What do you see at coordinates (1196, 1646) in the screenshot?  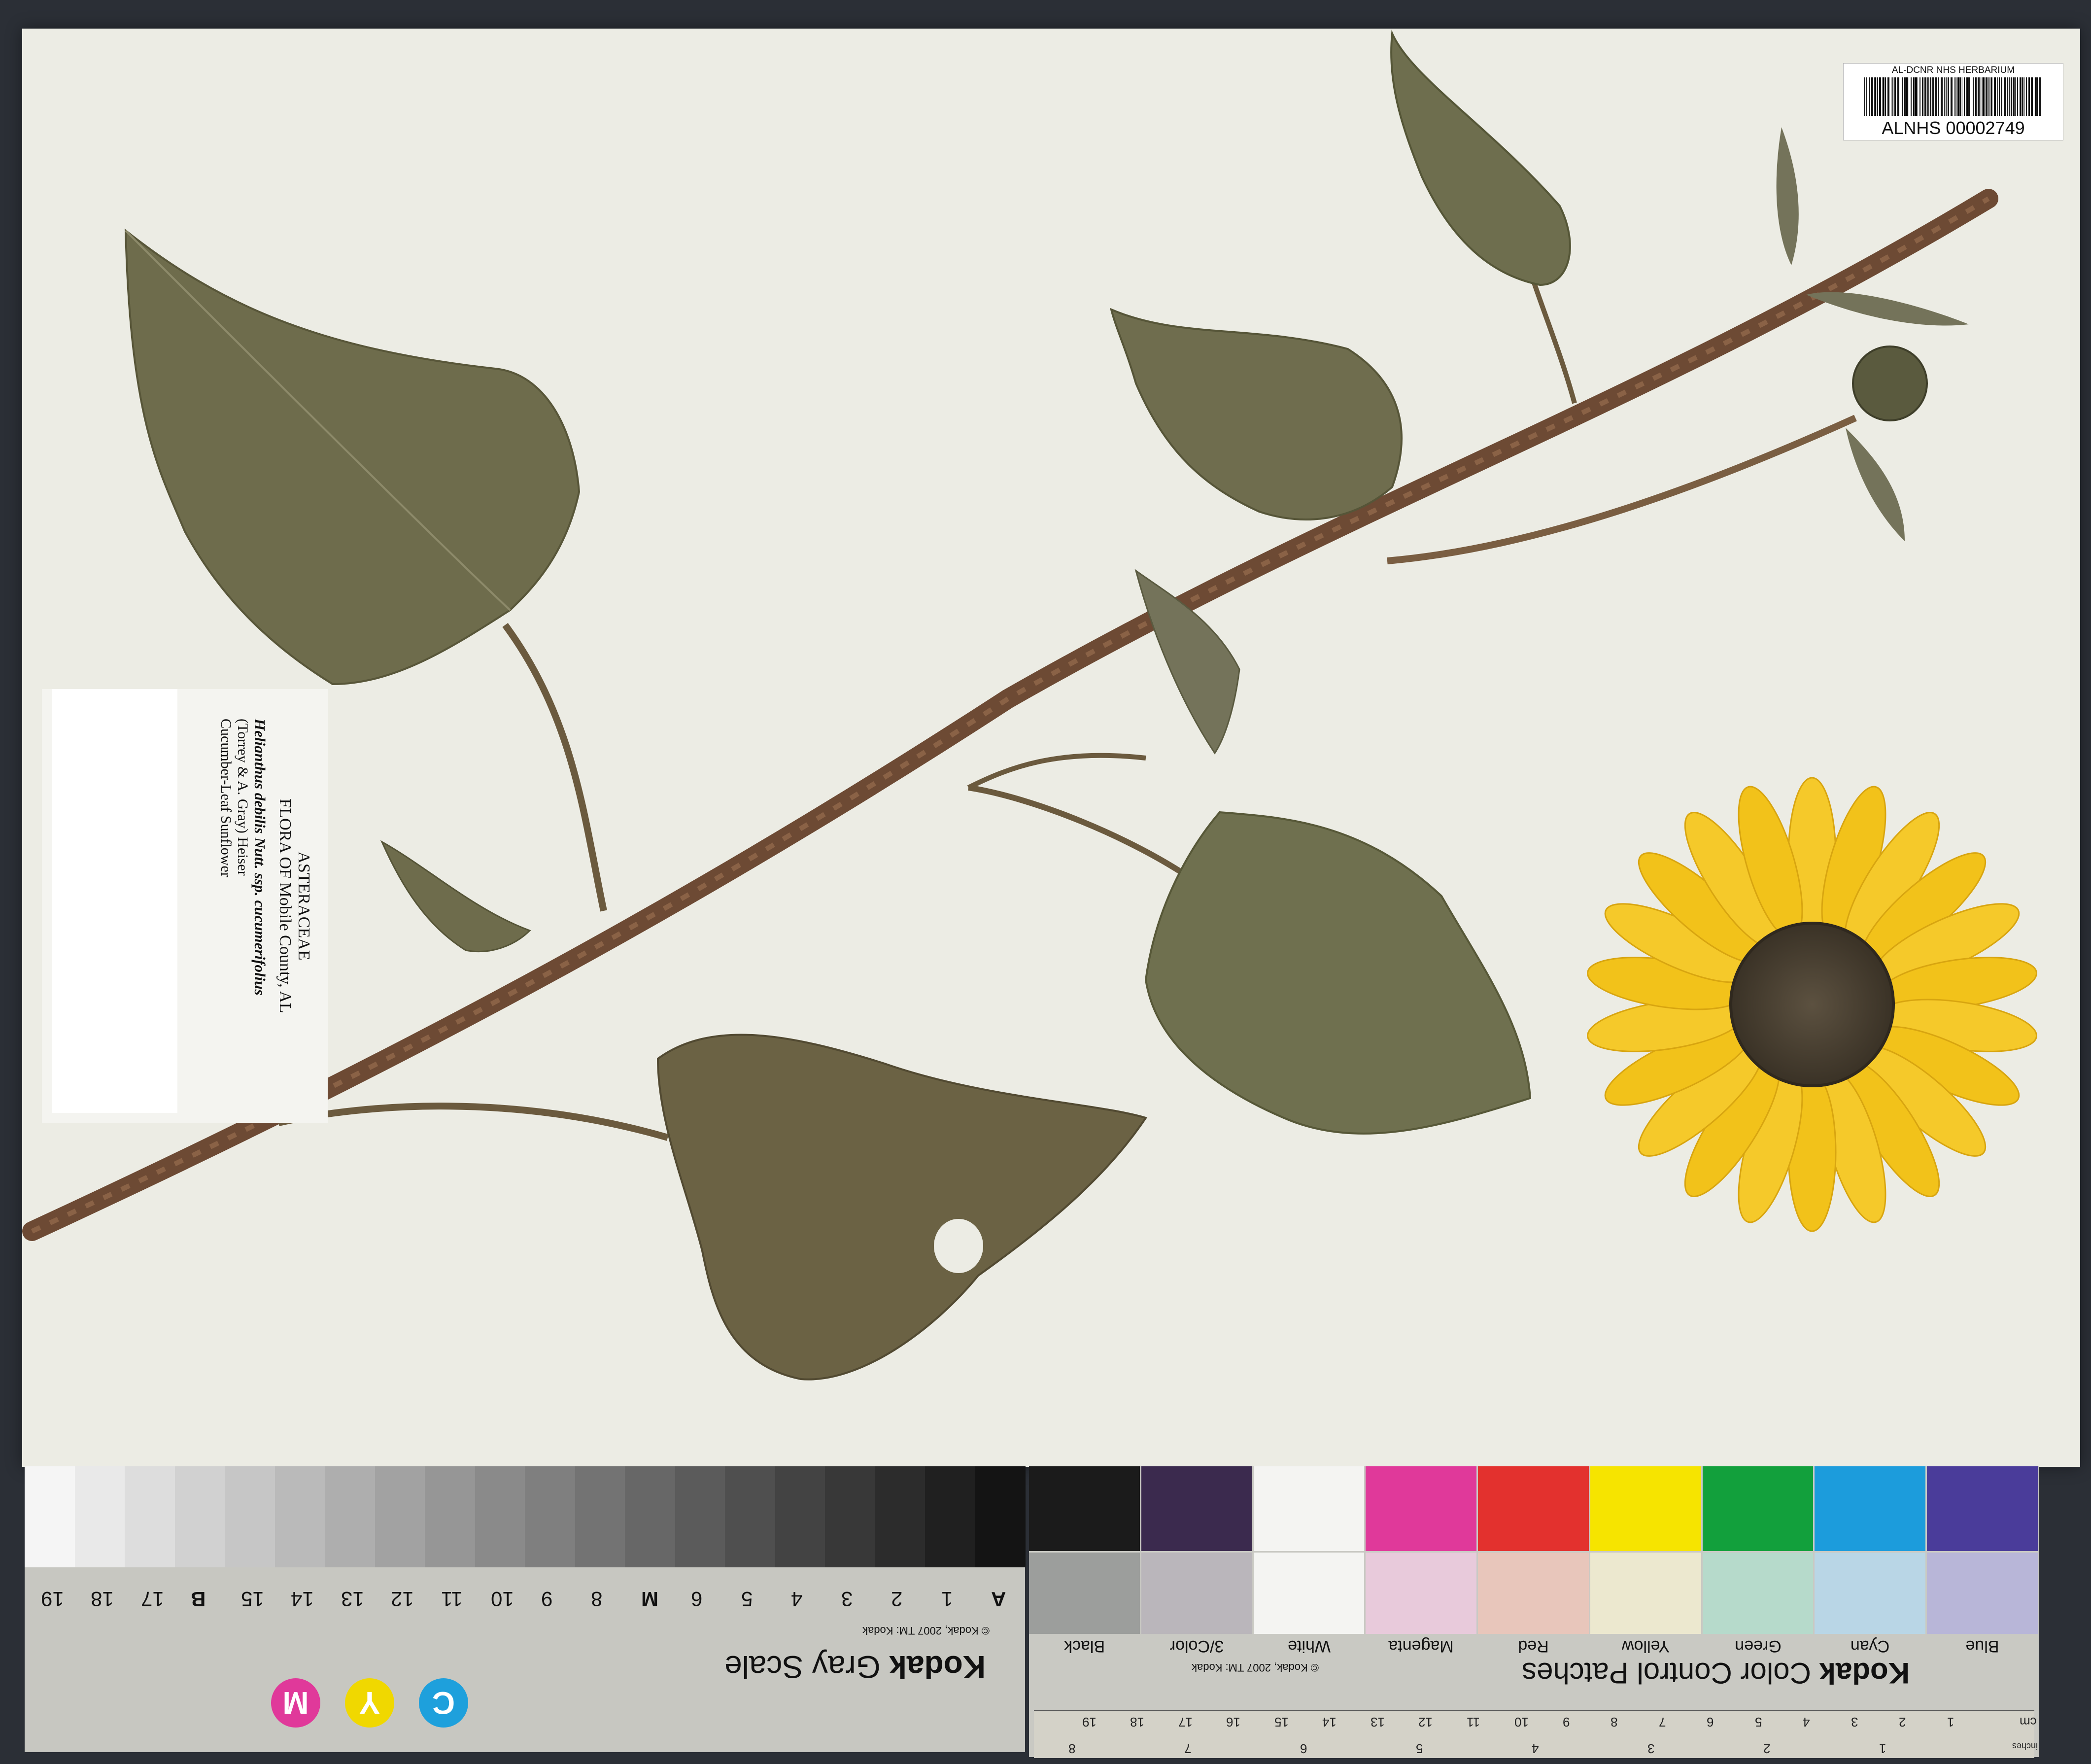 I see `color-name: 3/Color` at bounding box center [1196, 1646].